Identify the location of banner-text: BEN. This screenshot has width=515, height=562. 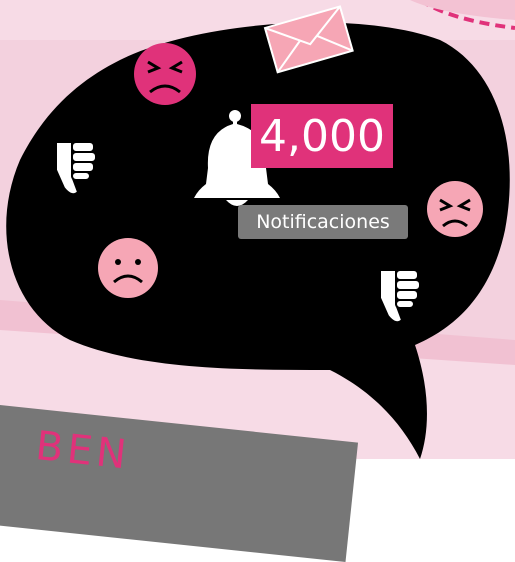
(83, 451).